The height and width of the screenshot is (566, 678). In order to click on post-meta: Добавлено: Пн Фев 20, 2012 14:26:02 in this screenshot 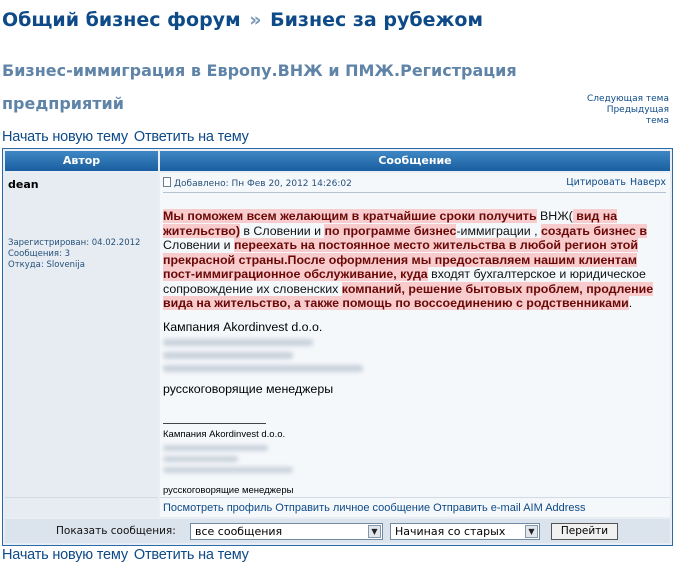, I will do `click(257, 183)`.